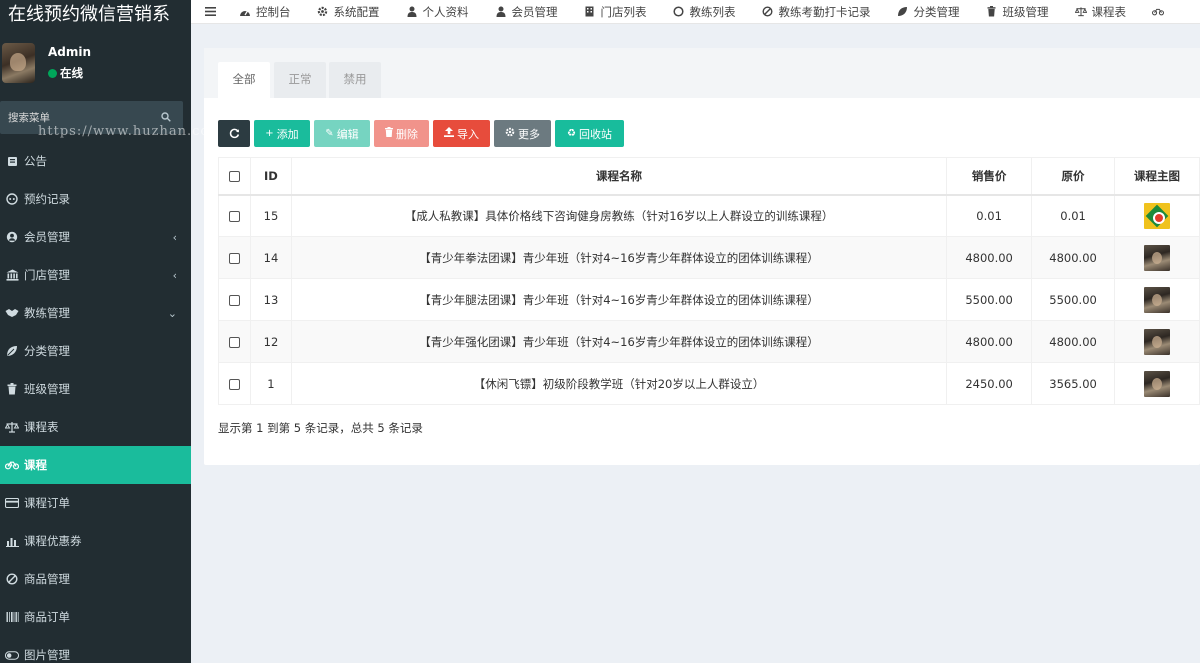 The image size is (1200, 663). What do you see at coordinates (704, 11) in the screenshot?
I see `tab-coach-list: 教练列表` at bounding box center [704, 11].